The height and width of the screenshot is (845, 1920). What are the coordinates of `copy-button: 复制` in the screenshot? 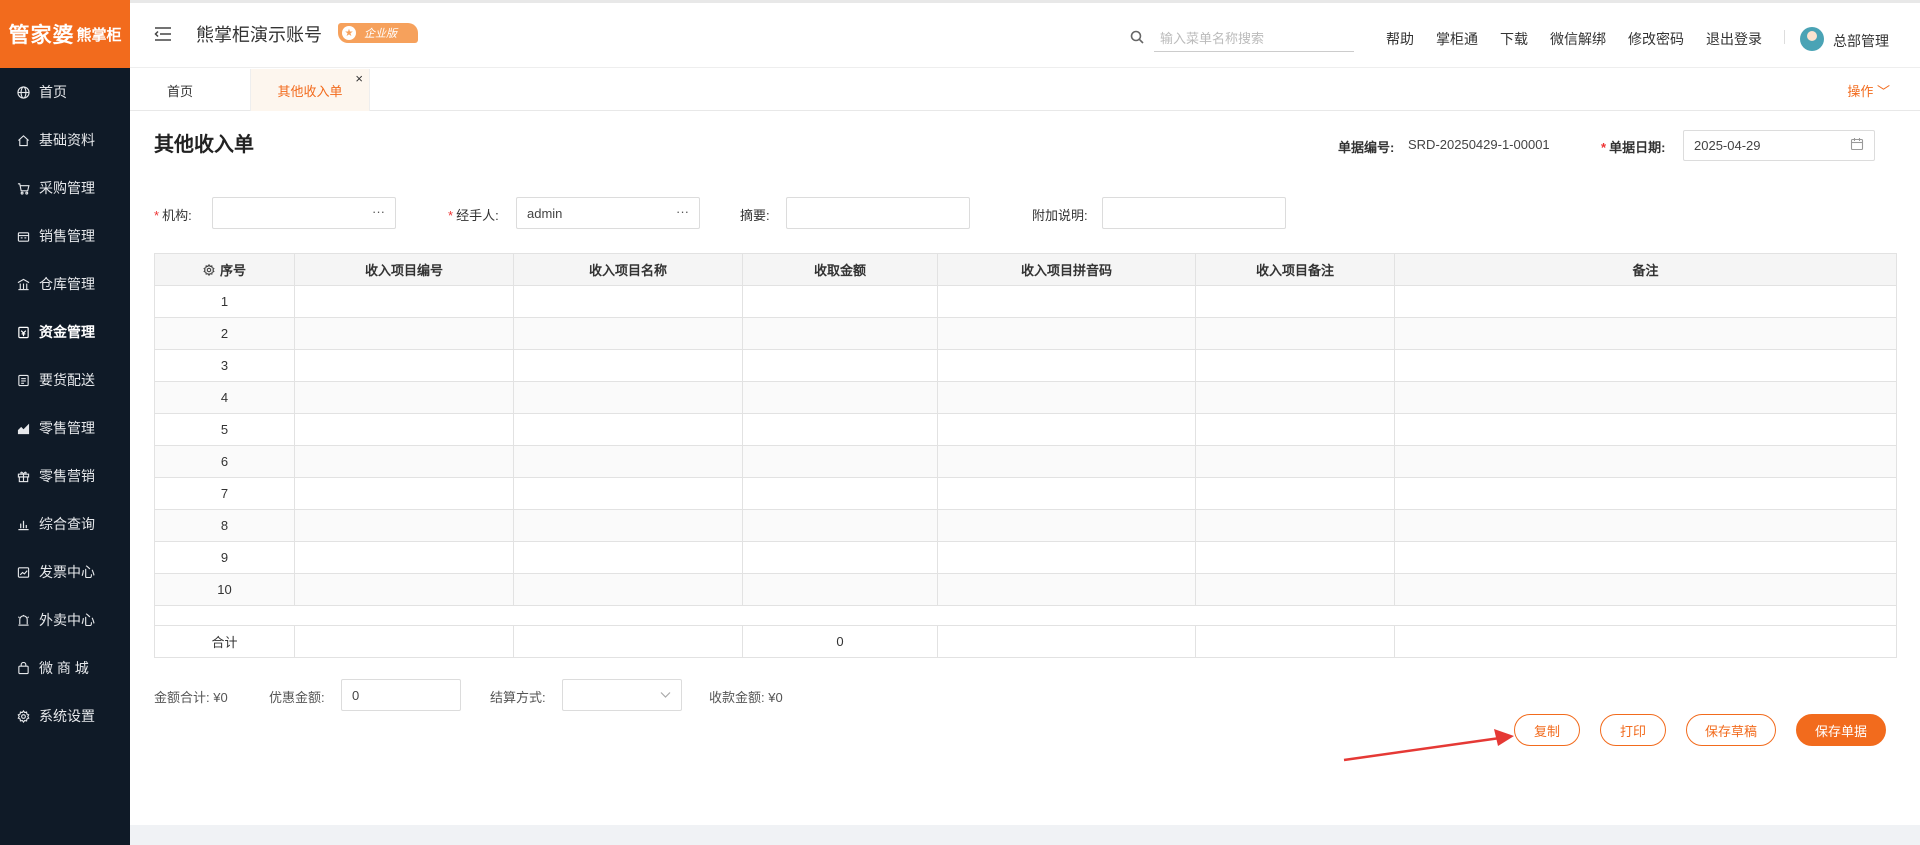 It's located at (1547, 730).